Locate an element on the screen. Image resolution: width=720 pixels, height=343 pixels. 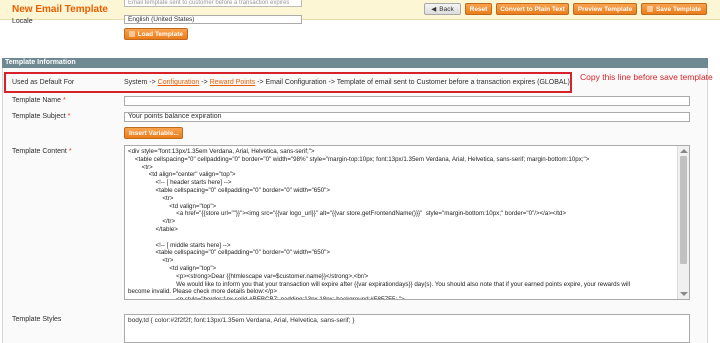
content-scrollbar is located at coordinates (683, 222).